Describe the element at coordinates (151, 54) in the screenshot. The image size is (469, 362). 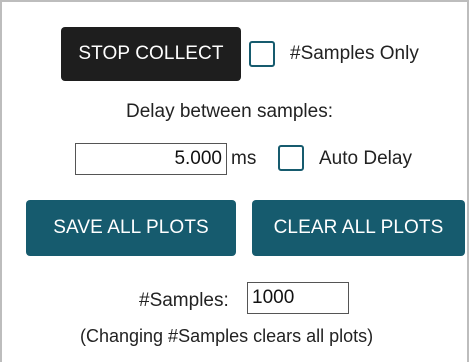
I see `stop-collect-button: STOP COLLECT` at that location.